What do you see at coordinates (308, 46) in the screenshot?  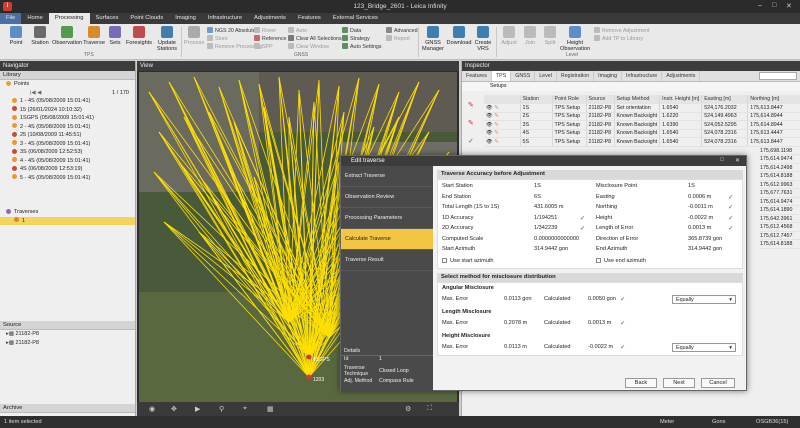 I see `clear-window-item: Clear Window` at bounding box center [308, 46].